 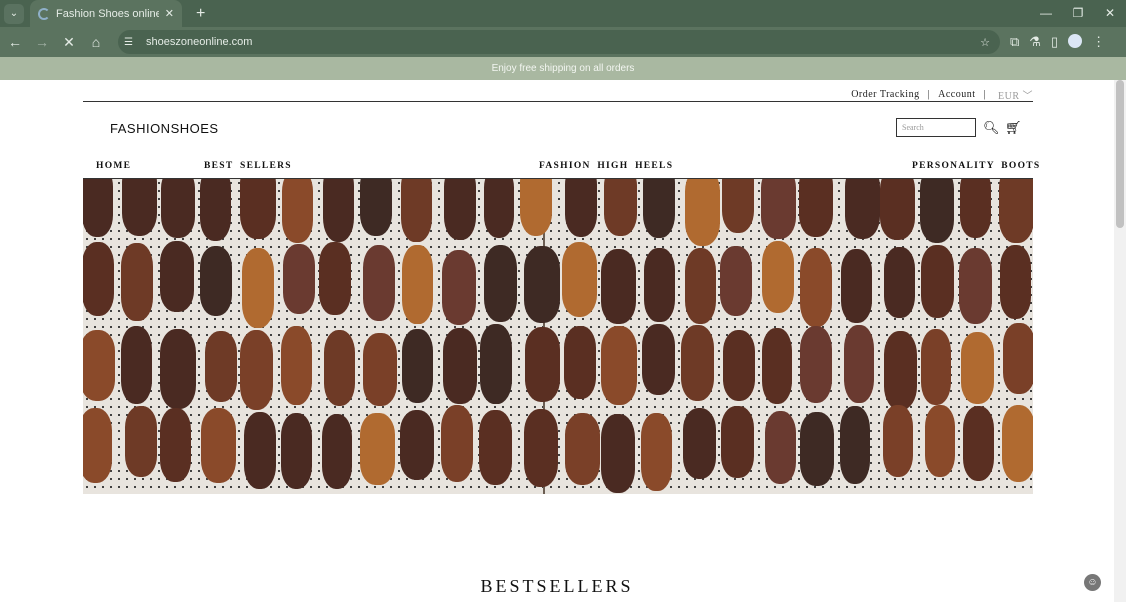 What do you see at coordinates (15, 42) in the screenshot?
I see `back-button: ←` at bounding box center [15, 42].